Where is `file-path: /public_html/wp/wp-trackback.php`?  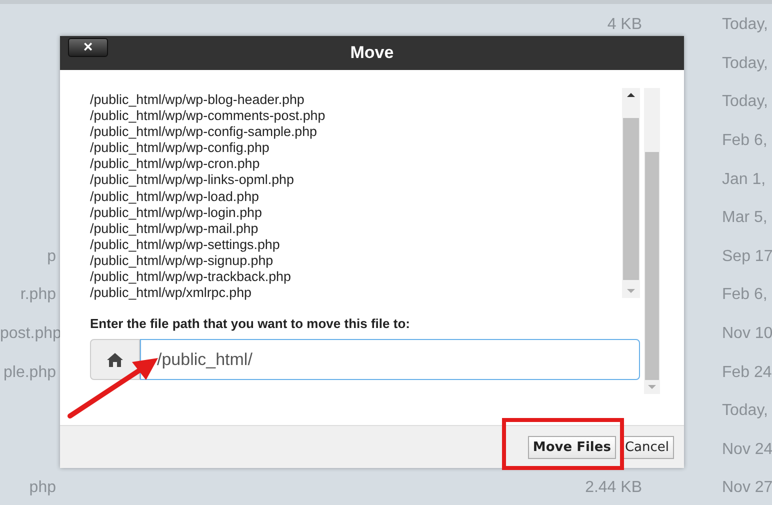 file-path: /public_html/wp/wp-trackback.php is located at coordinates (191, 277).